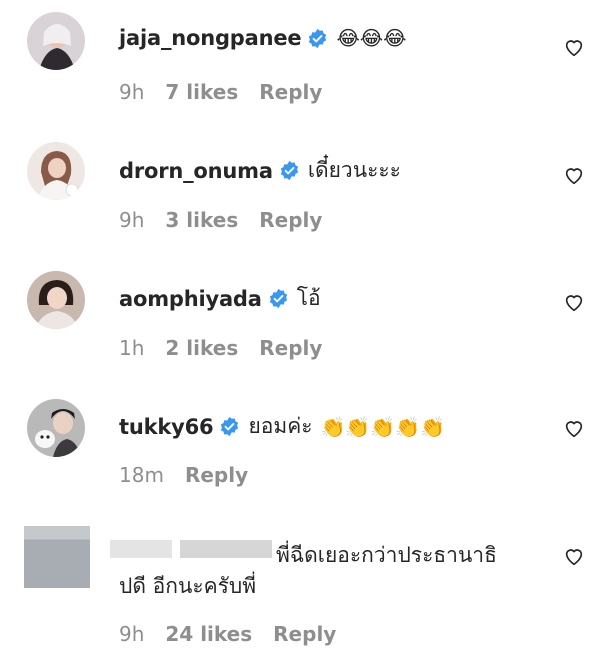  Describe the element at coordinates (371, 38) in the screenshot. I see `laughing-tears-emoji: 😂😂😂` at that location.